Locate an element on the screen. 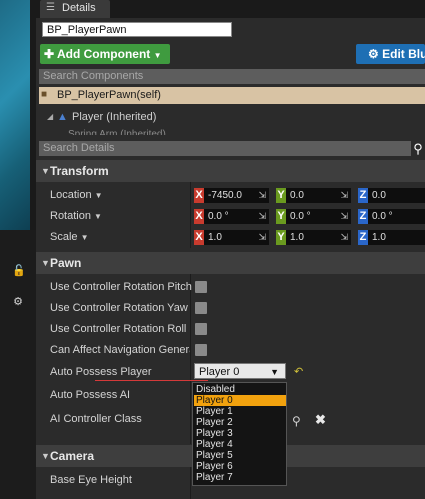 This screenshot has height=499, width=425. scale-y-value: 1.0 is located at coordinates (297, 237).